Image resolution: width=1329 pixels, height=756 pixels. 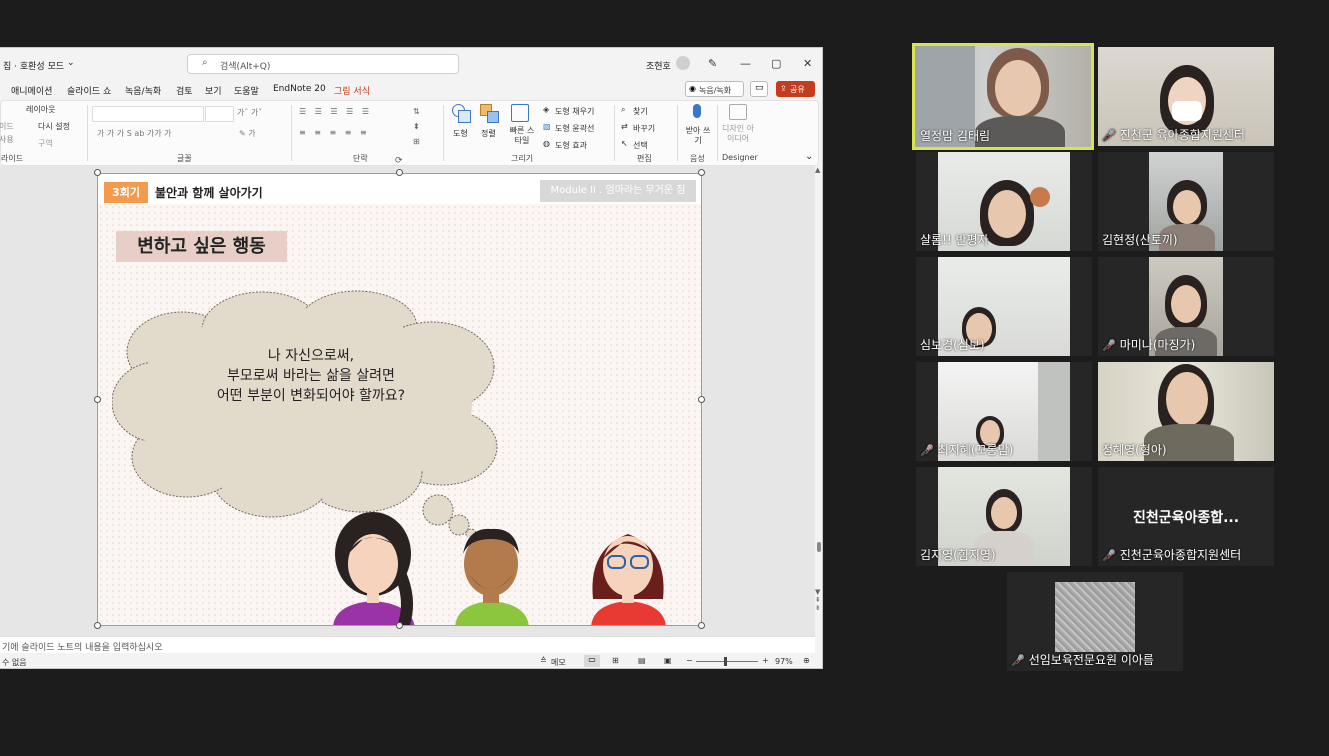 What do you see at coordinates (817, 170) in the screenshot?
I see `scroll-up-icon: ▲` at bounding box center [817, 170].